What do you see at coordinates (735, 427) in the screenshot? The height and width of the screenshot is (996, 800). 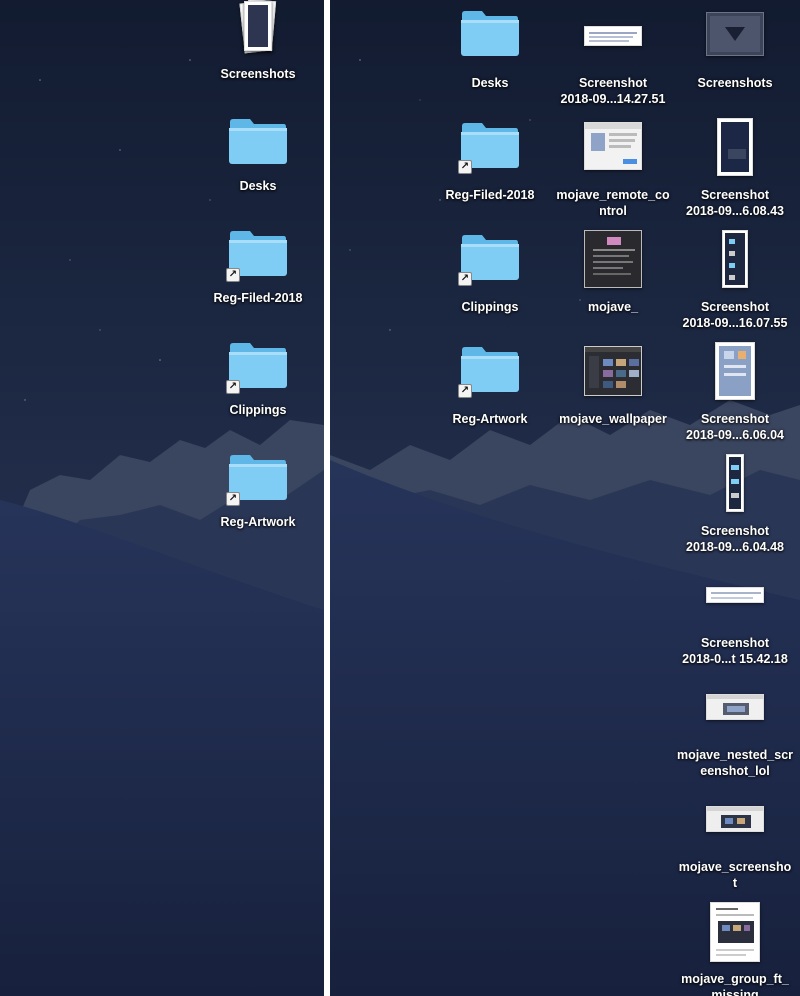 I see `item-label: Screenshot 2018-09...6.06.04` at bounding box center [735, 427].